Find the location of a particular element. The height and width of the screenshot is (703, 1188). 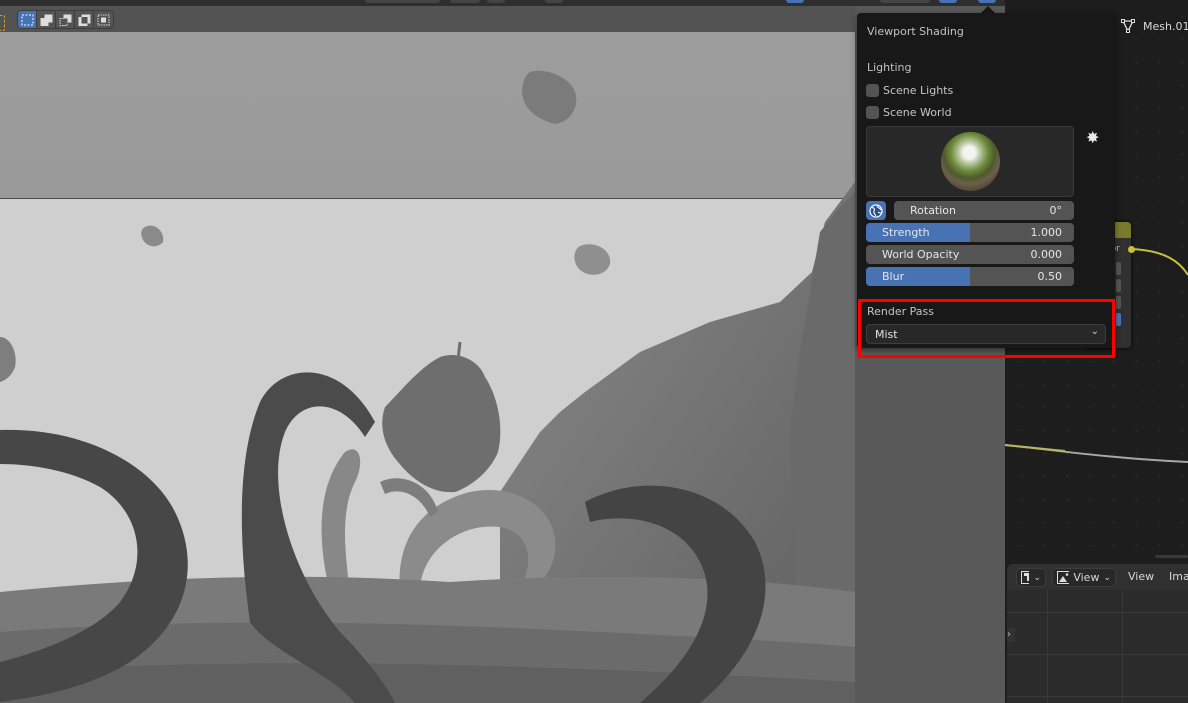

world-space-lighting-toggle is located at coordinates (876, 210).